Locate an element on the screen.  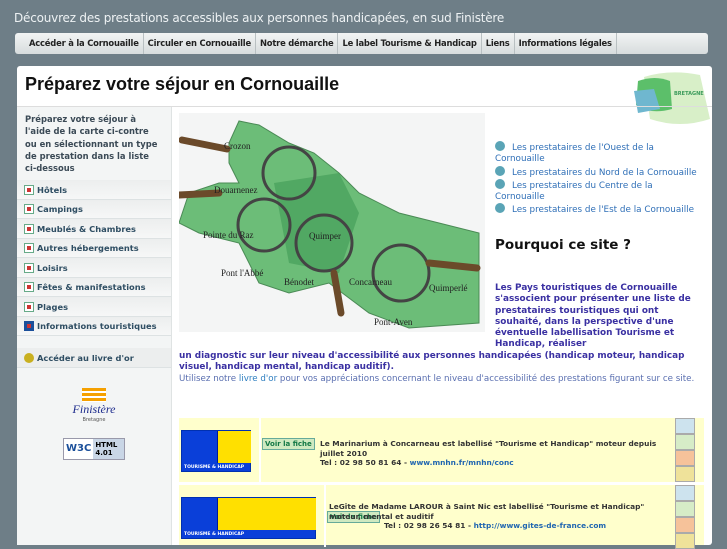
finistere-sub: Bretagne is located at coordinates (94, 419).